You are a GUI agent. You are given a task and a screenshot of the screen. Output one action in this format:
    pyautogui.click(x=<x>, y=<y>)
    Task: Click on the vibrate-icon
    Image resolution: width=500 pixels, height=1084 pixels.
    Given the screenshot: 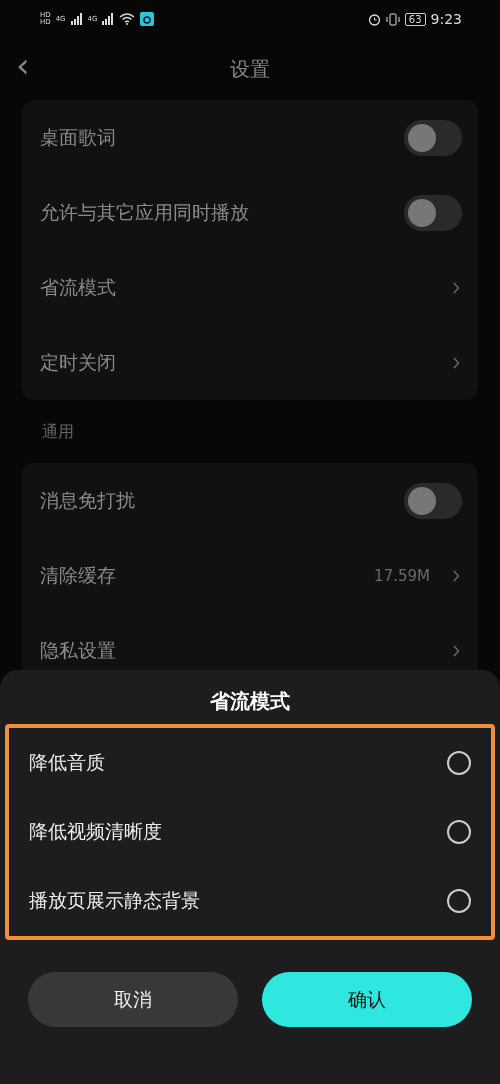 What is the action you would take?
    pyautogui.click(x=392, y=19)
    